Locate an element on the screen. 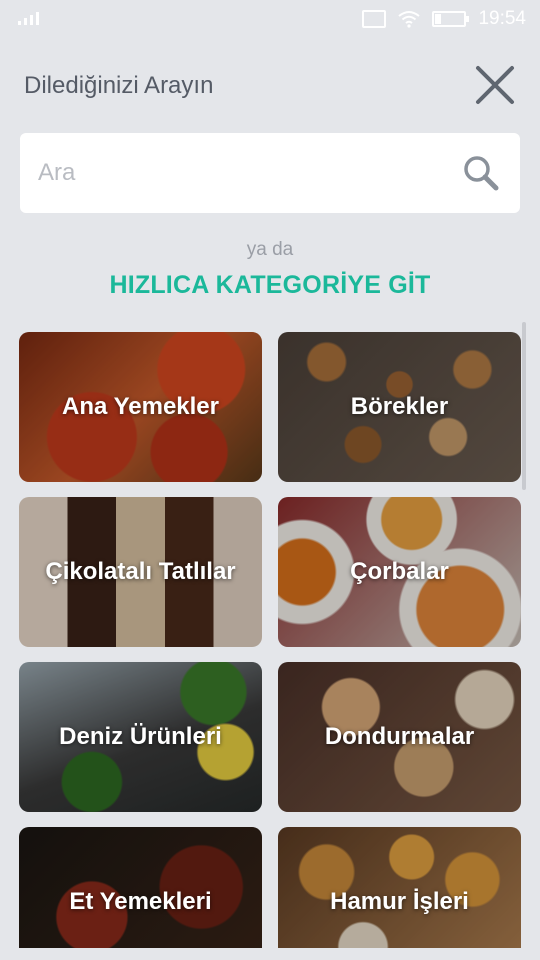  category-tile-dondurmalar: Dondurmalar is located at coordinates (399, 737).